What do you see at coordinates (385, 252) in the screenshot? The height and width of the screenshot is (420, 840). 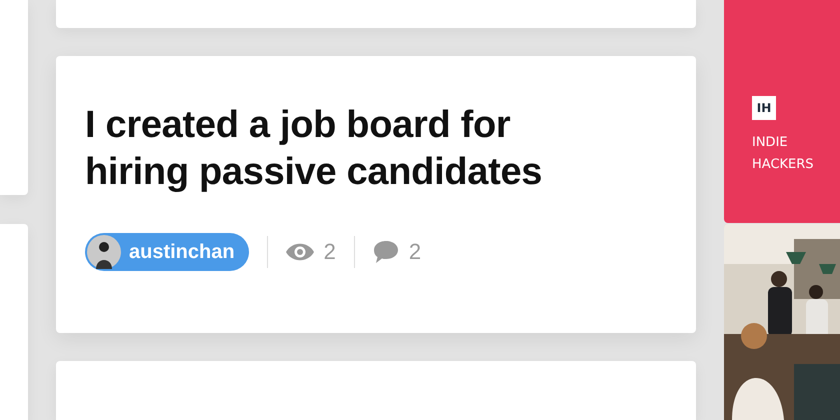 I see `comment-icon` at bounding box center [385, 252].